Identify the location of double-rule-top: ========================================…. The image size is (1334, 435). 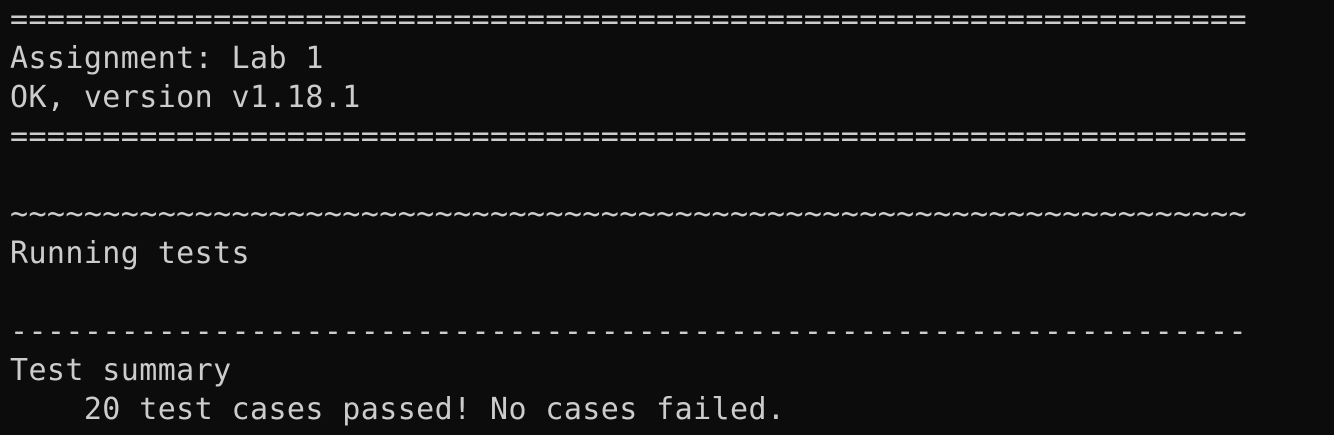
(628, 19).